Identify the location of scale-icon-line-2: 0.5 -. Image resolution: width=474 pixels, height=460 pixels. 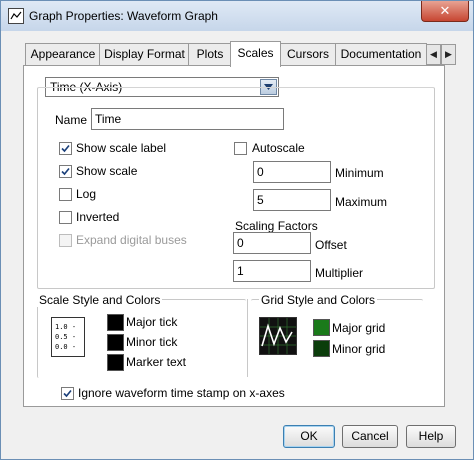
(66, 337).